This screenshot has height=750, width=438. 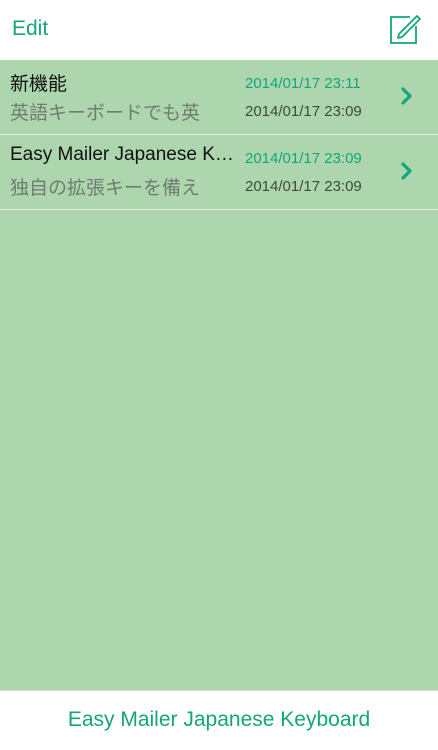 What do you see at coordinates (406, 30) in the screenshot?
I see `compose-icon` at bounding box center [406, 30].